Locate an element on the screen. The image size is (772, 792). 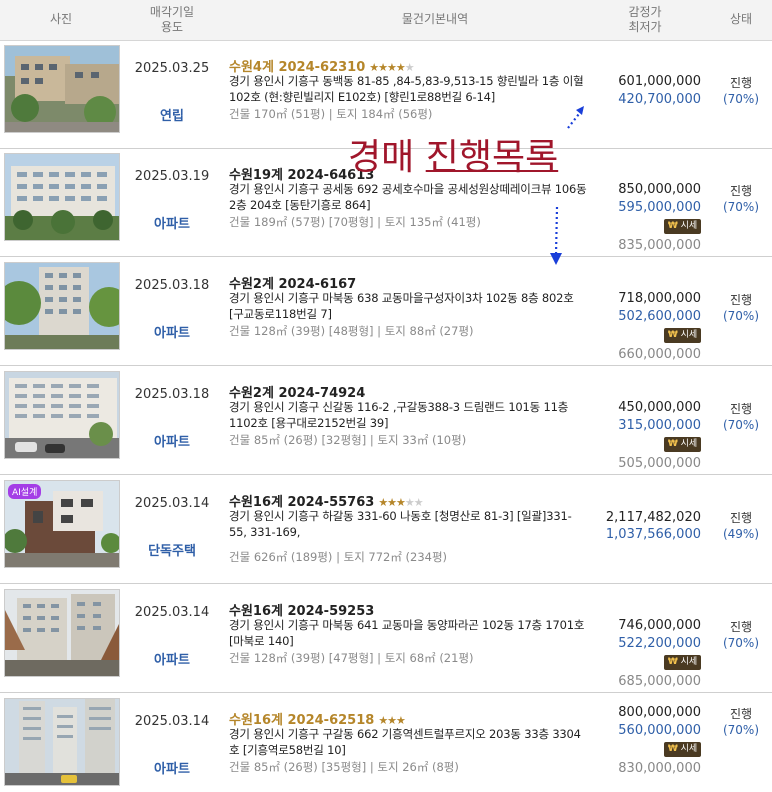
area-info: 건물 85㎡ (26평) [32평형] | 토지 33㎡ (10평) is located at coordinates (348, 440).